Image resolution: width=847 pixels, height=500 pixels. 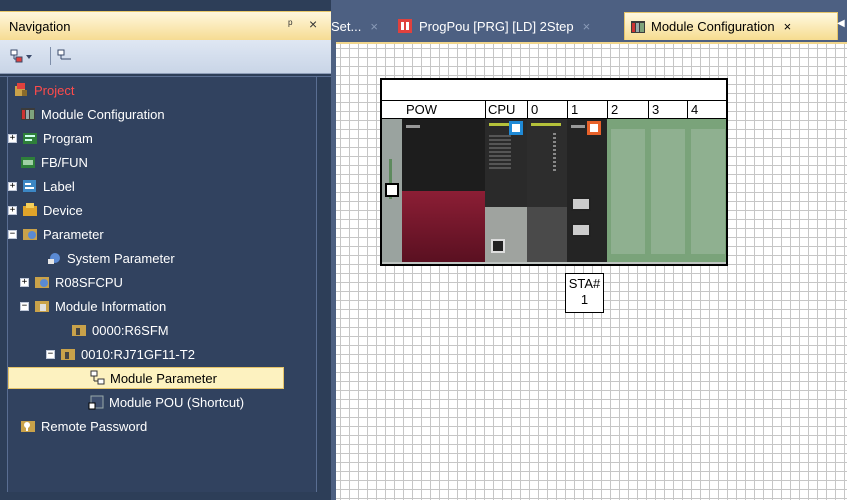 I want to click on tree-item-module-configuration: Module Configuration, so click(x=92, y=114).